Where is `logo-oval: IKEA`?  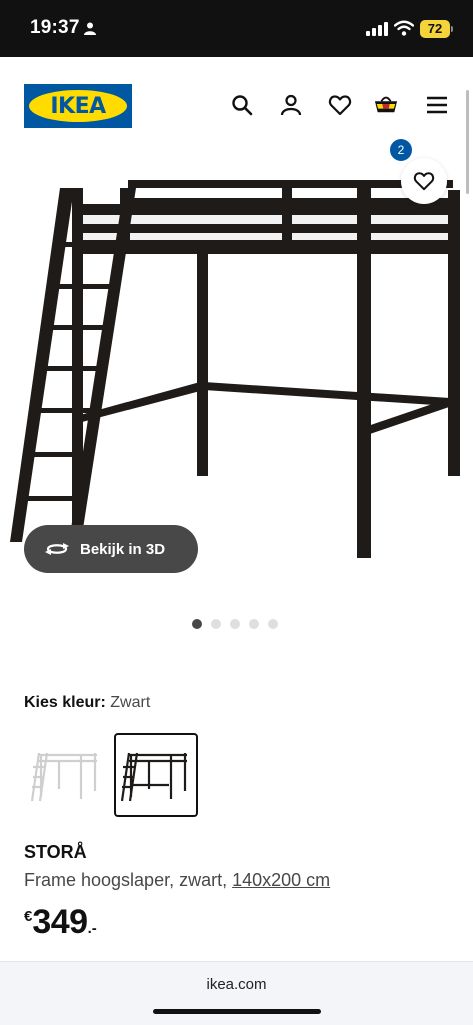
logo-oval: IKEA is located at coordinates (78, 106).